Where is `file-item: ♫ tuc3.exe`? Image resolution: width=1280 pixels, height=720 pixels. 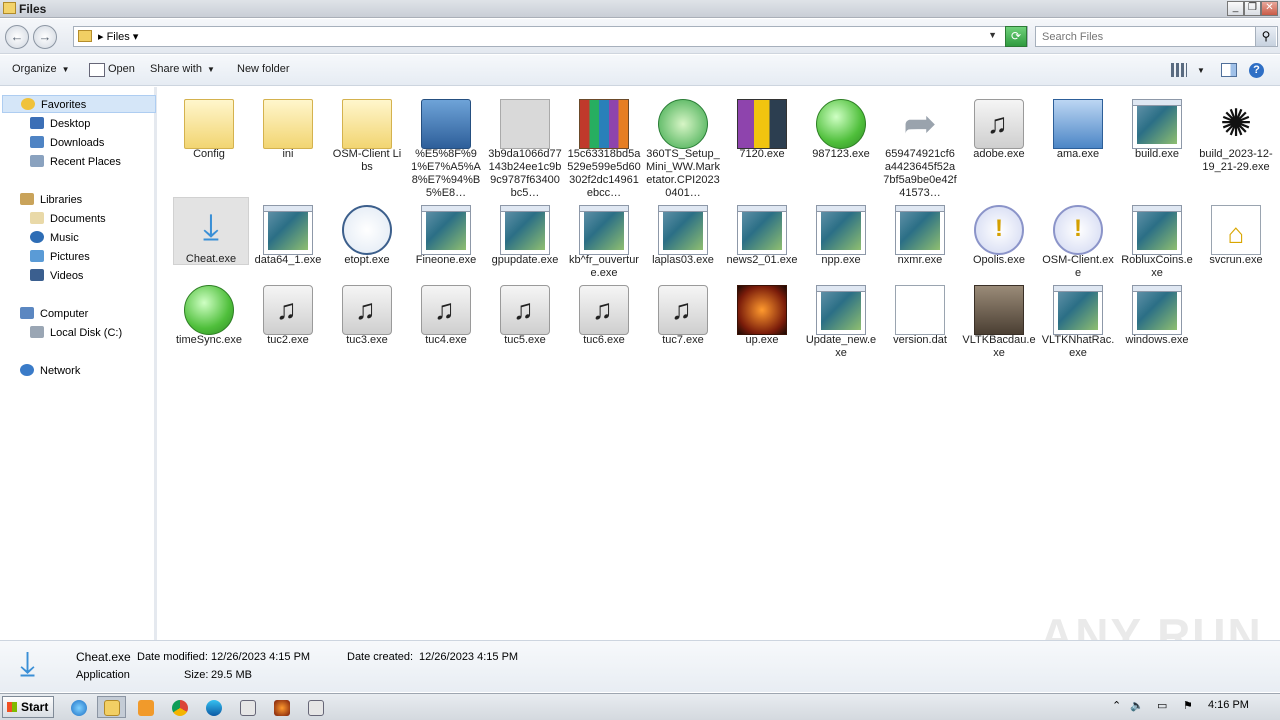 file-item: ♫ tuc3.exe is located at coordinates (367, 329).